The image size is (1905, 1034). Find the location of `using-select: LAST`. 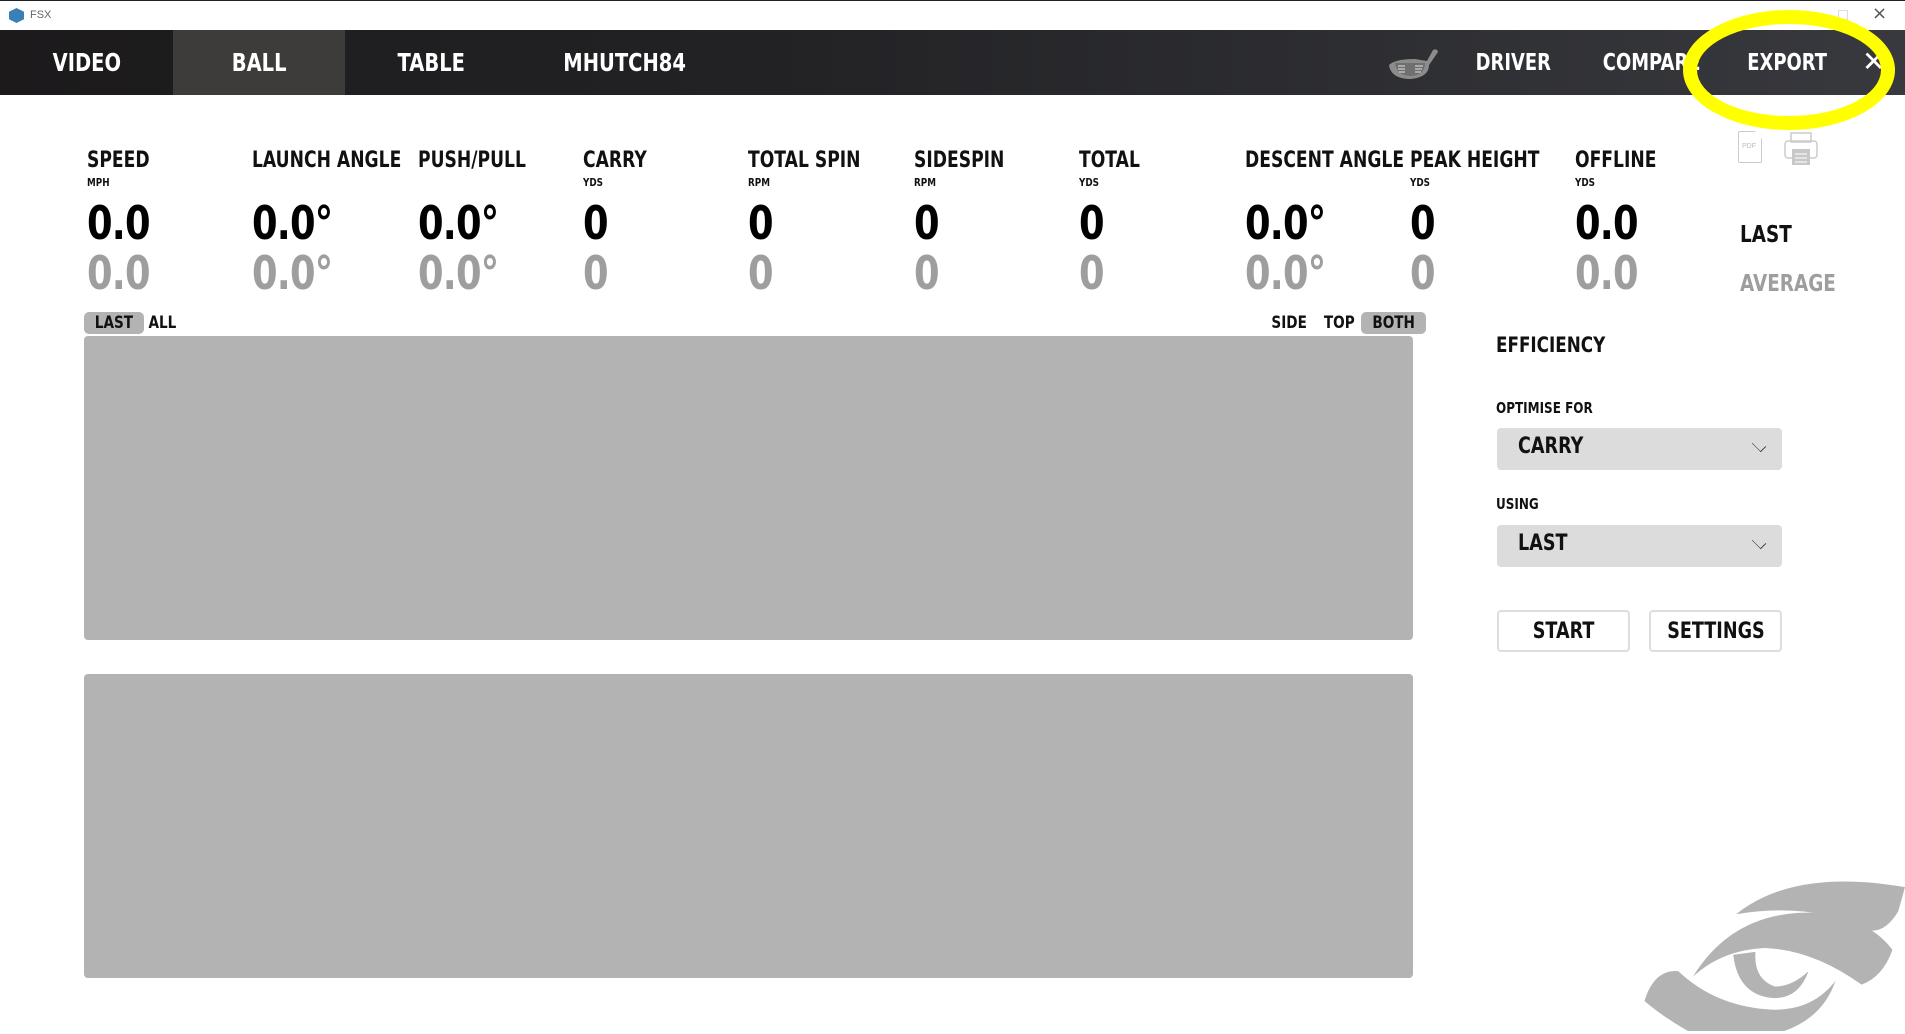

using-select: LAST is located at coordinates (1639, 546).